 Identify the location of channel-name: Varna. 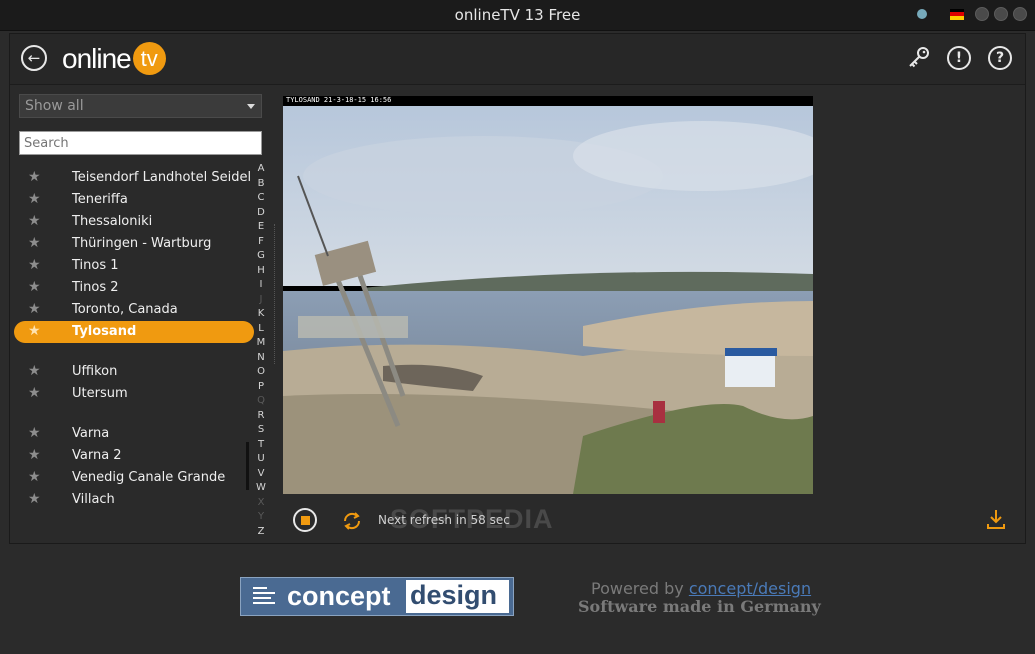
(91, 433).